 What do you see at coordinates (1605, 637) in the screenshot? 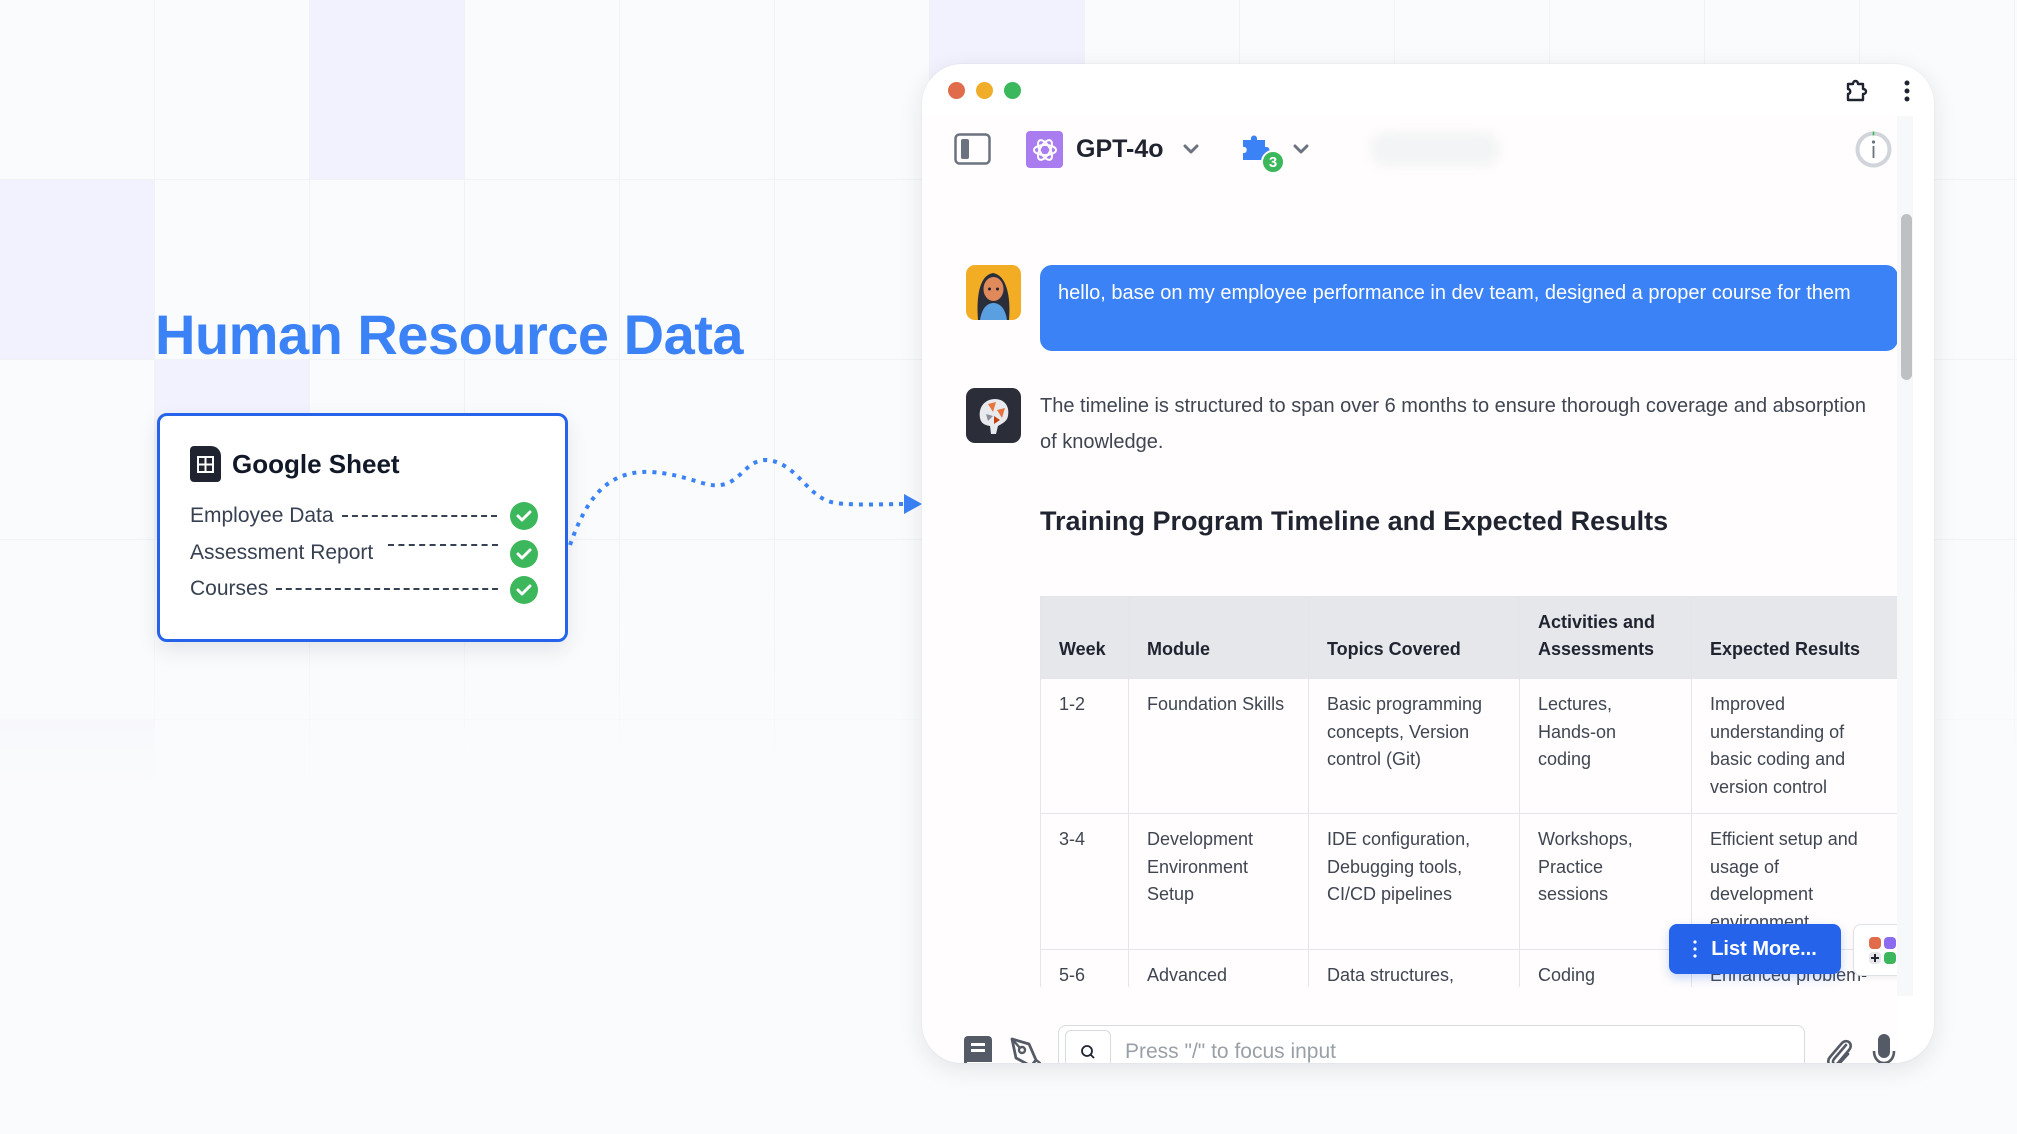
I see `column-header: Activities and Assessments` at bounding box center [1605, 637].